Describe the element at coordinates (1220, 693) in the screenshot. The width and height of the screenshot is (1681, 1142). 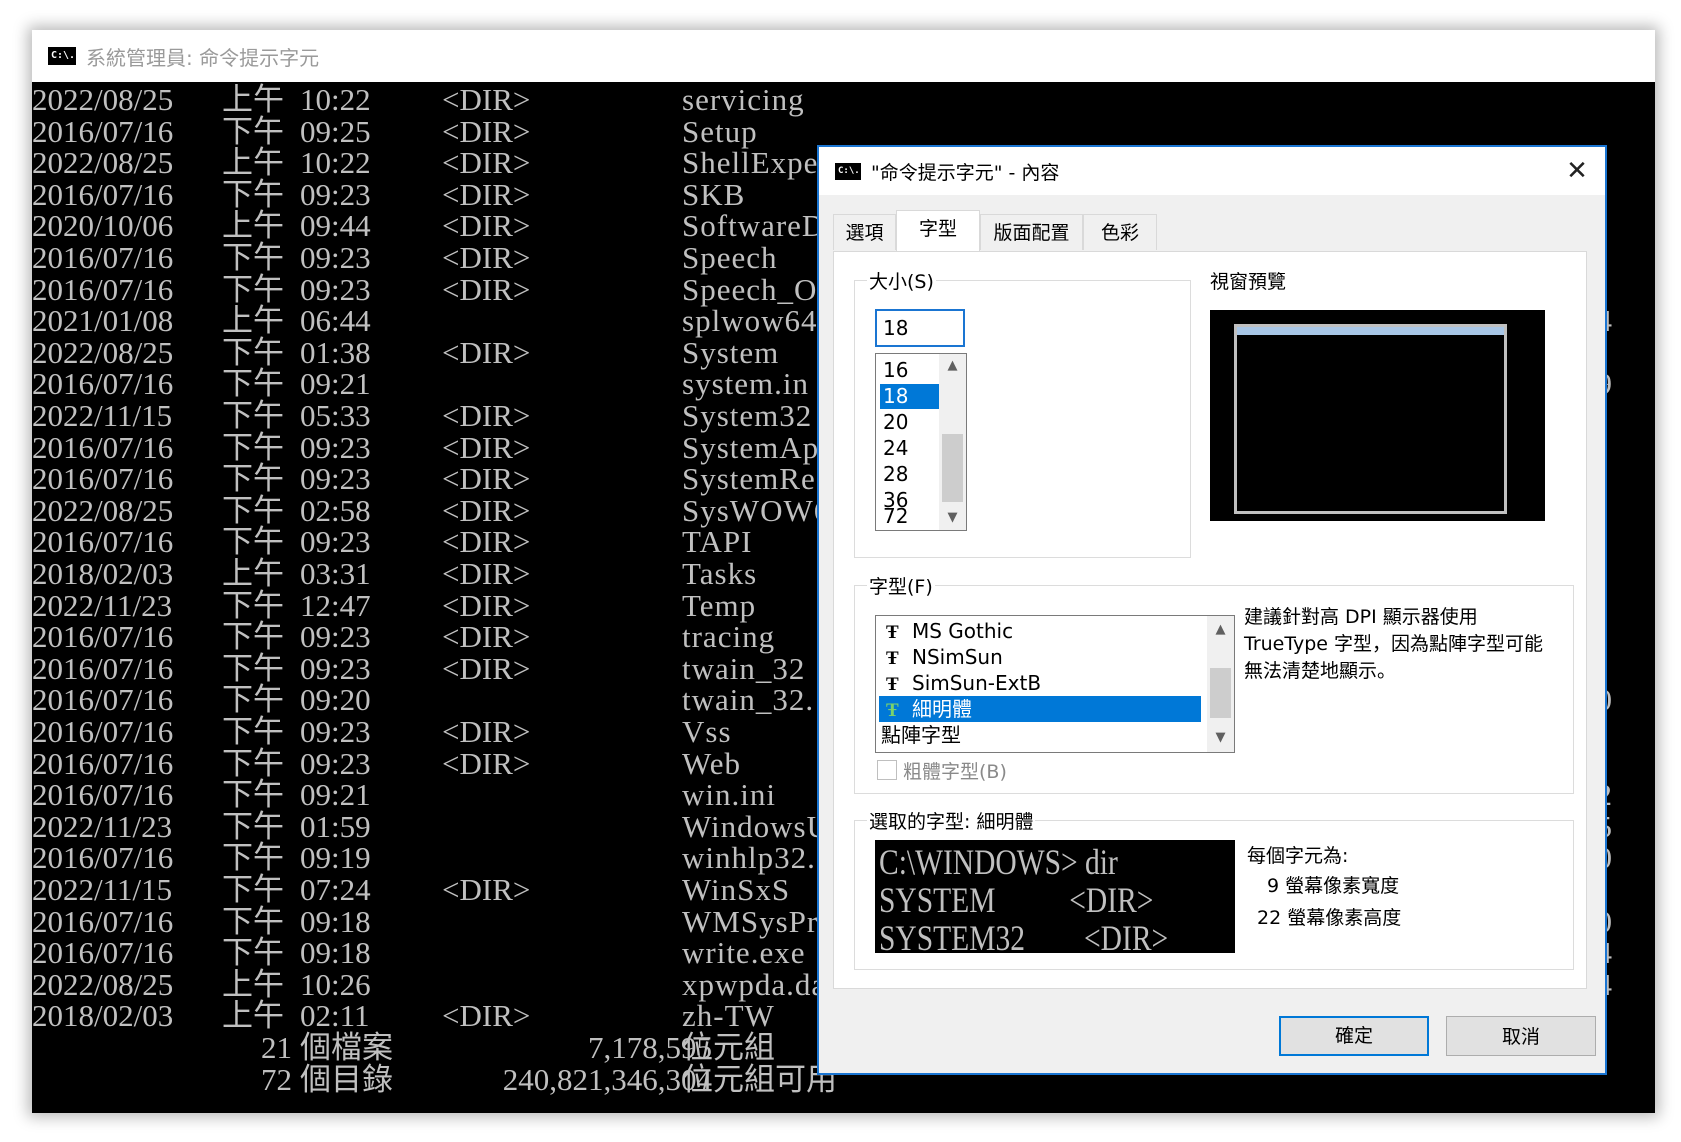
I see `font-scroll-thumb` at that location.